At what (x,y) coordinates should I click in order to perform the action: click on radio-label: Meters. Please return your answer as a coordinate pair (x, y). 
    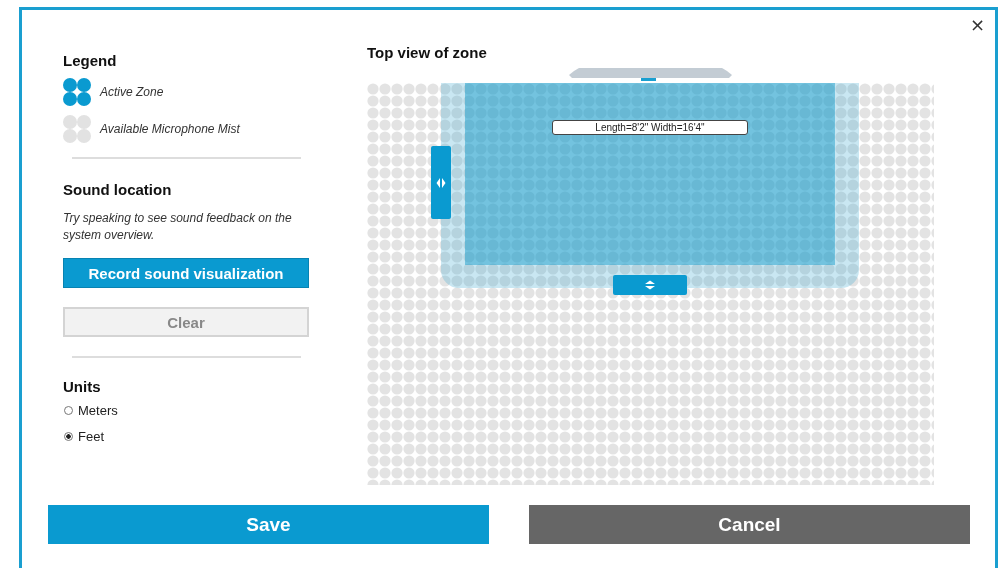
    Looking at the image, I should click on (98, 410).